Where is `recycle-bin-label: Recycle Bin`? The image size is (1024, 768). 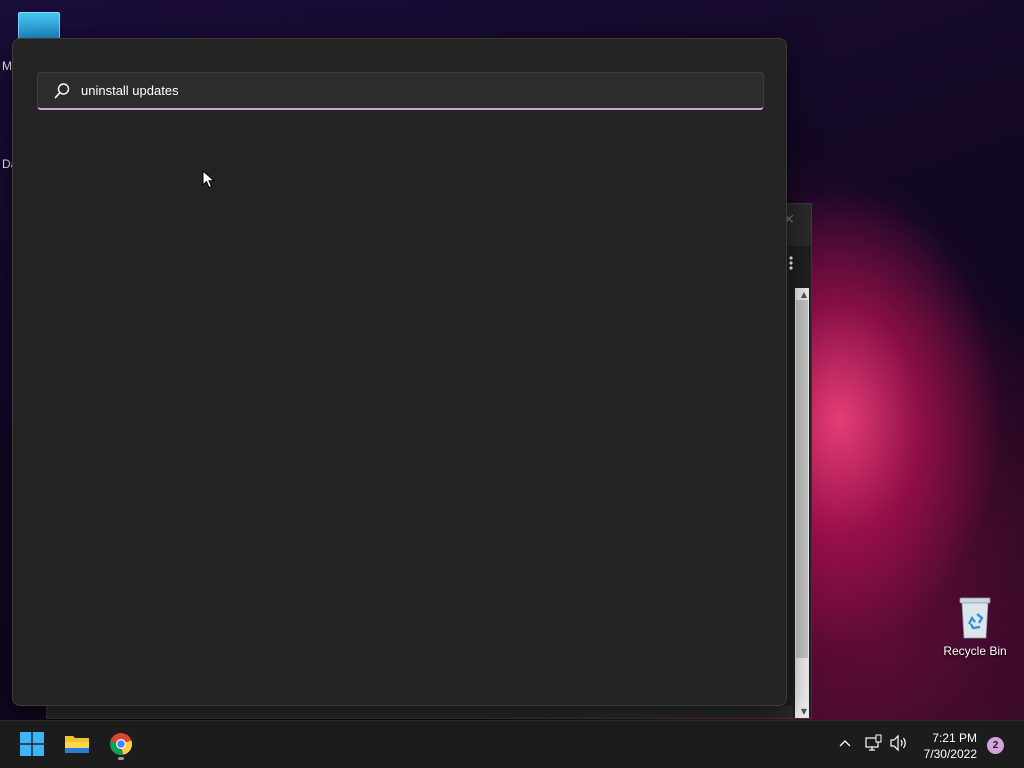 recycle-bin-label: Recycle Bin is located at coordinates (975, 651).